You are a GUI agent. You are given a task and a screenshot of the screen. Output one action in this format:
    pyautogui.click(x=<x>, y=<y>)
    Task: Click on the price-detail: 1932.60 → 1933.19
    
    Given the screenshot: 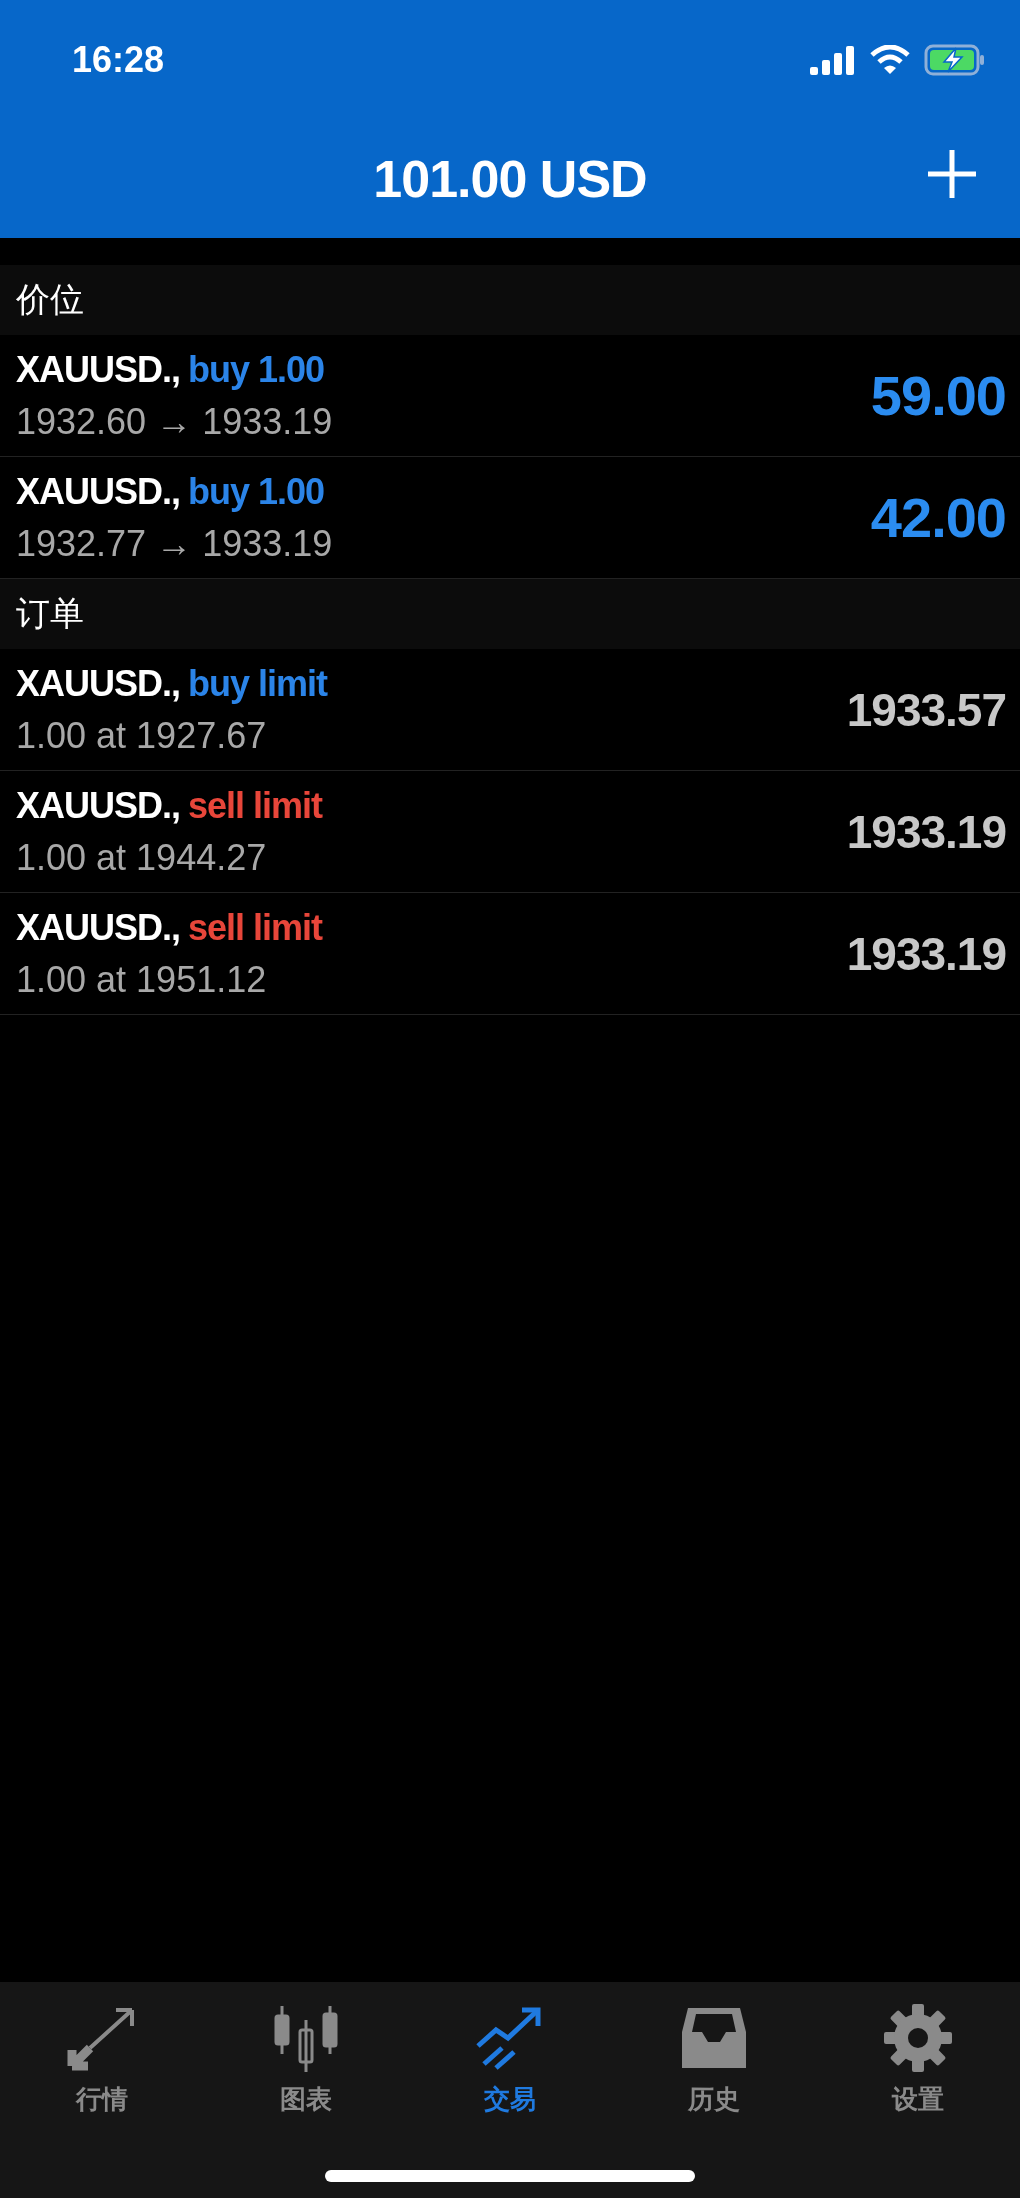 What is the action you would take?
    pyautogui.click(x=174, y=421)
    